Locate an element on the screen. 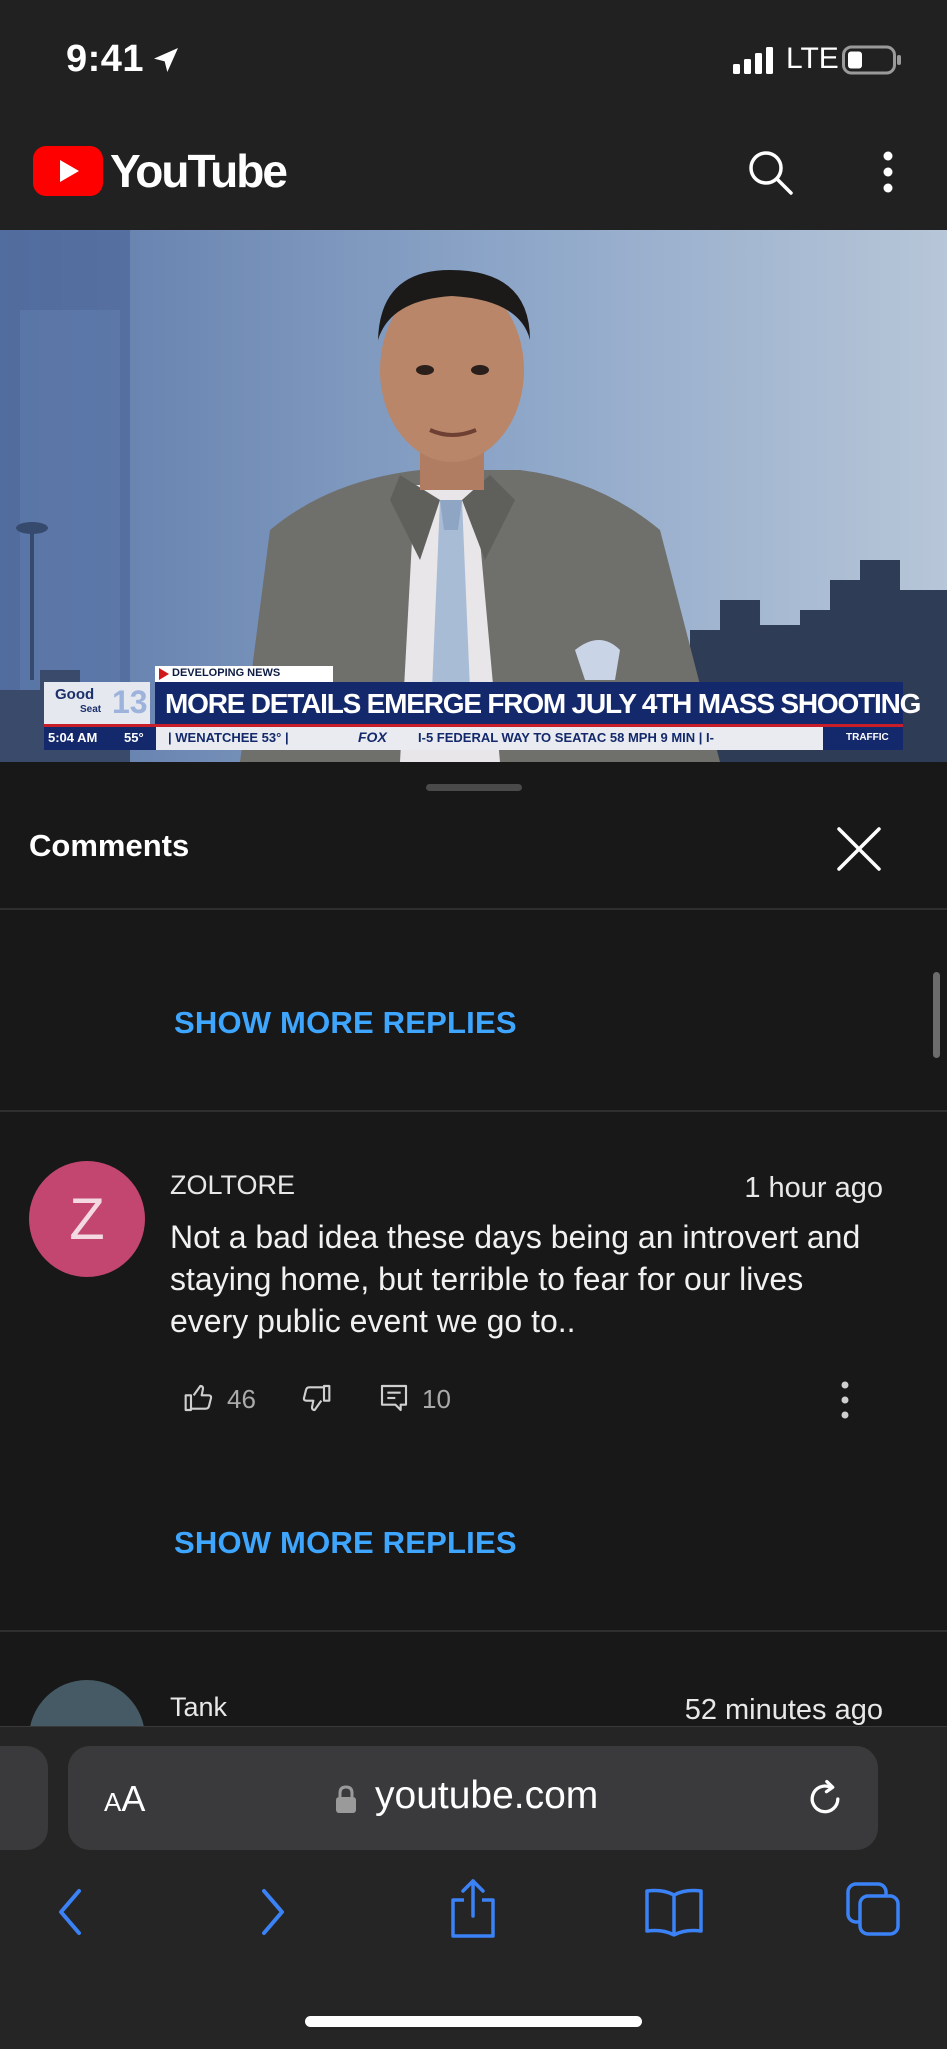 This screenshot has height=2049, width=947. share-icon is located at coordinates (473, 1909).